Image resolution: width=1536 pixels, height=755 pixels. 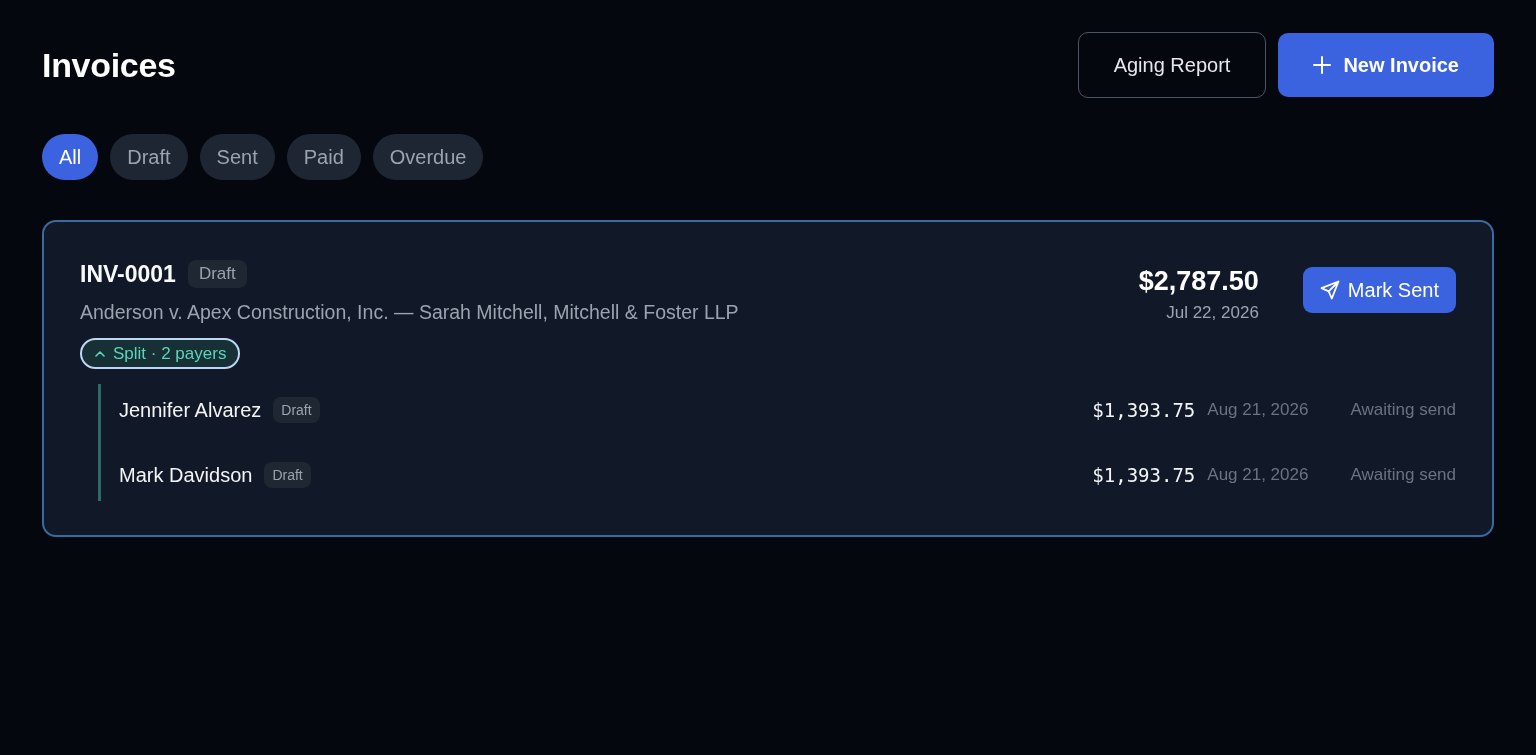 What do you see at coordinates (186, 475) in the screenshot?
I see `payer-name: Mark Davidson` at bounding box center [186, 475].